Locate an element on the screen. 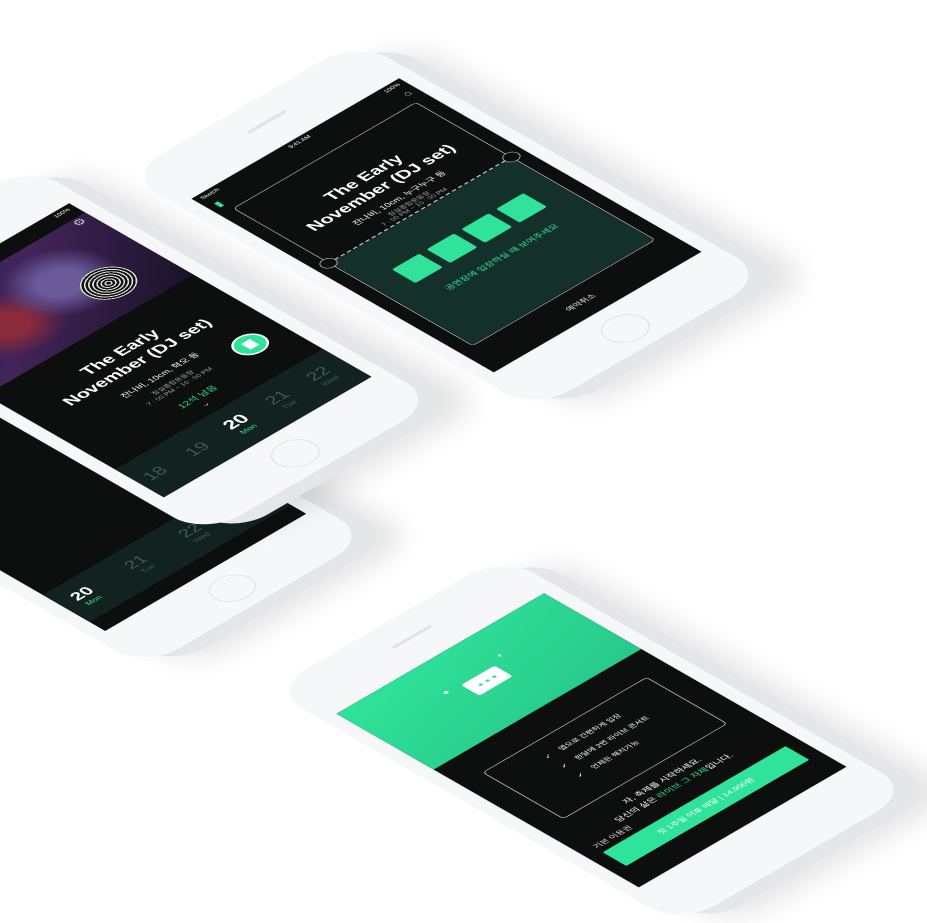 The height and width of the screenshot is (923, 927). benefit-list: ✓앱으로 간편하게 입장 ✓한달에 2번 라이브 콘서트 ✓언제든 해지가능 is located at coordinates (605, 742).